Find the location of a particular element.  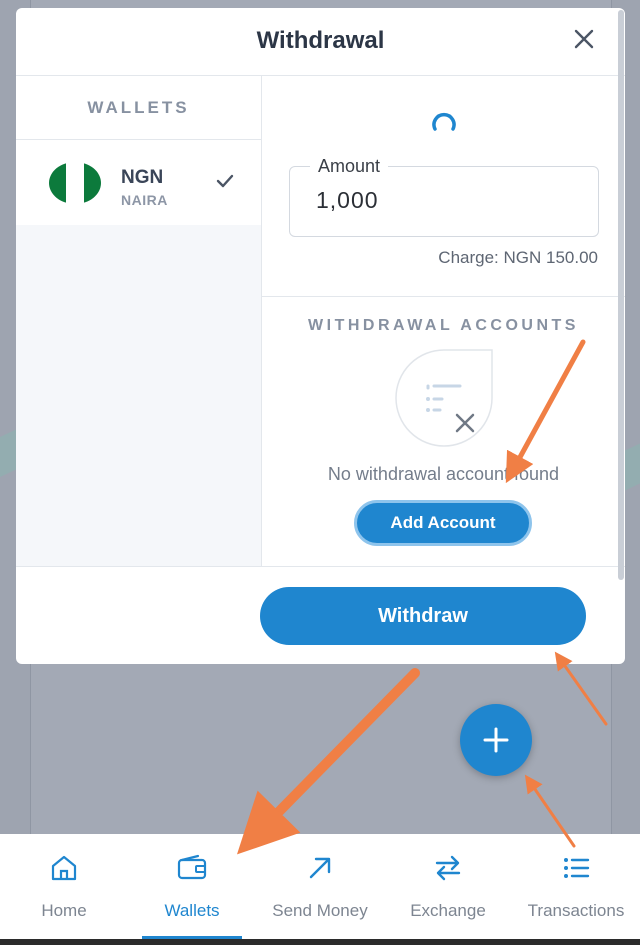

close-button is located at coordinates (584, 39).